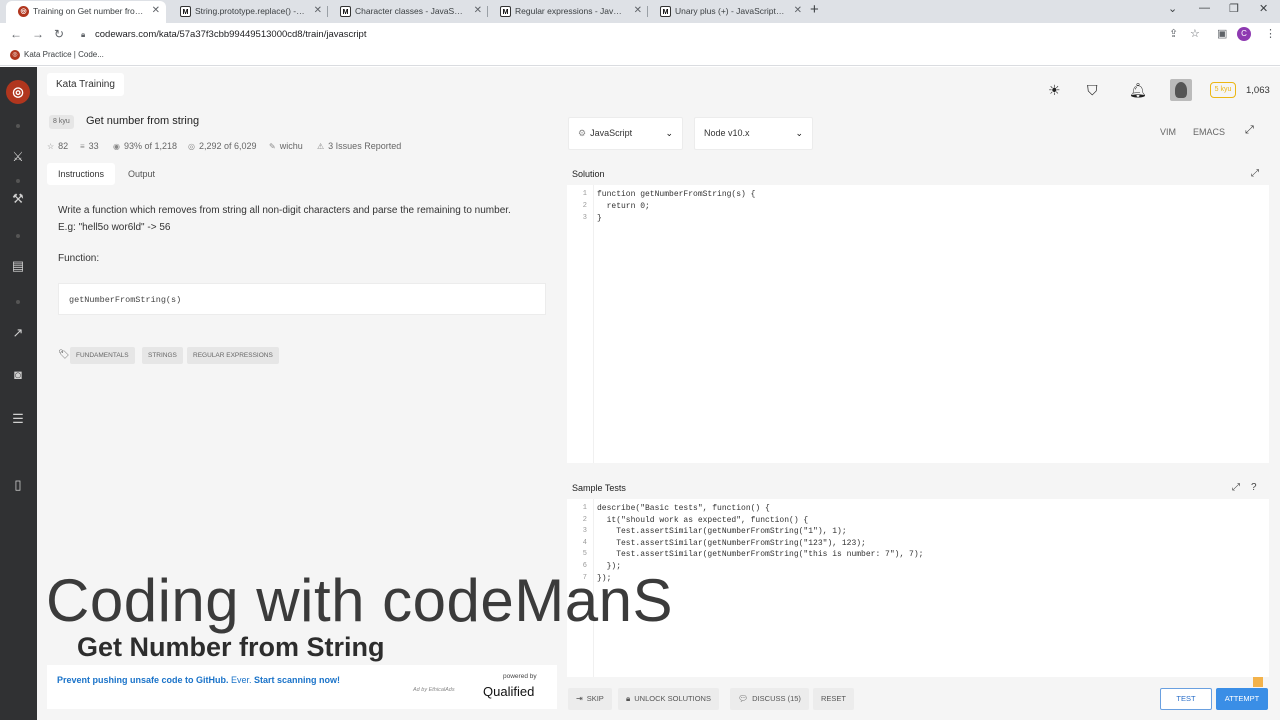 The height and width of the screenshot is (720, 1280). Describe the element at coordinates (1223, 90) in the screenshot. I see `rank-badge: 5 kyu` at that location.